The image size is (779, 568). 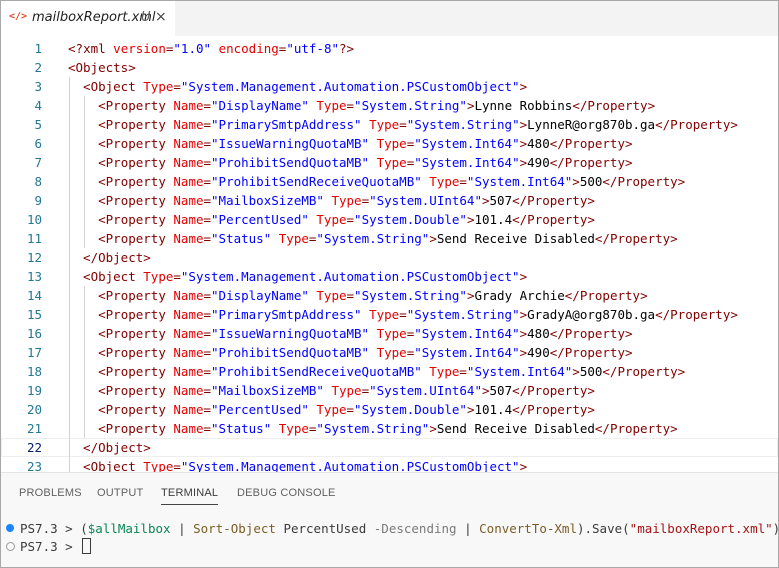 I want to click on line-number: 1, so click(x=38, y=48).